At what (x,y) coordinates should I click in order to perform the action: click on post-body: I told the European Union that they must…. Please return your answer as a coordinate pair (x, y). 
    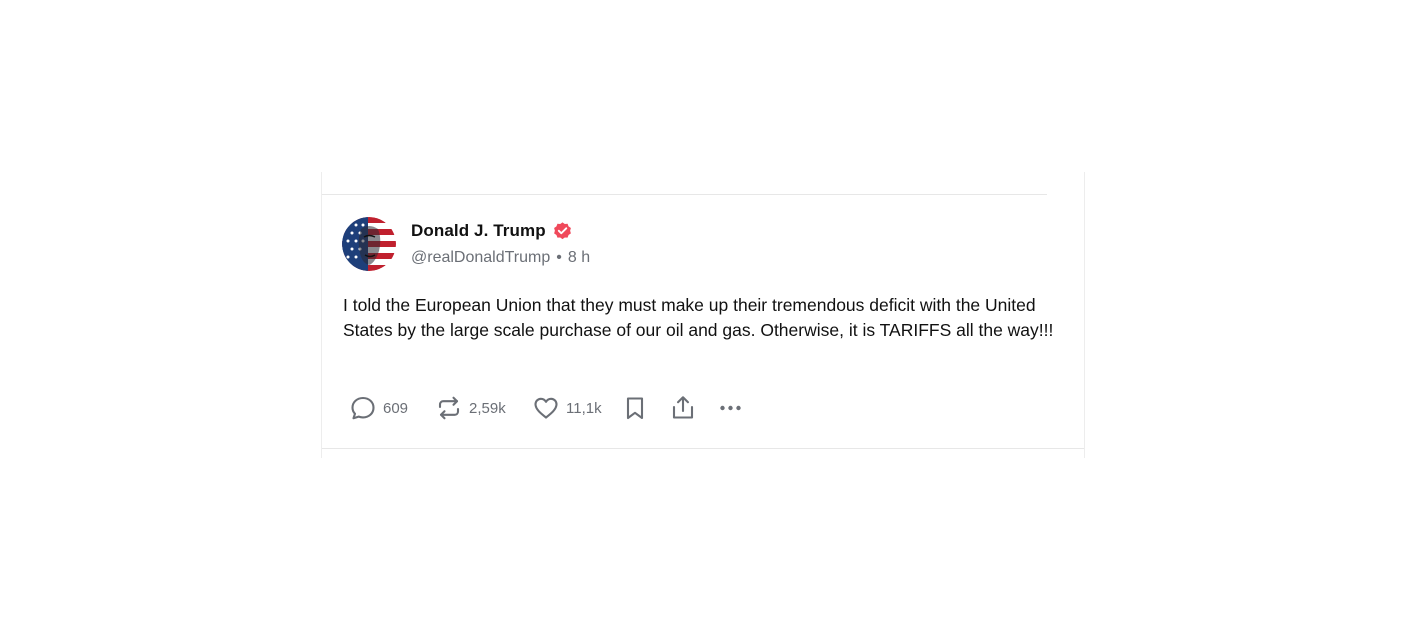
    Looking at the image, I should click on (698, 317).